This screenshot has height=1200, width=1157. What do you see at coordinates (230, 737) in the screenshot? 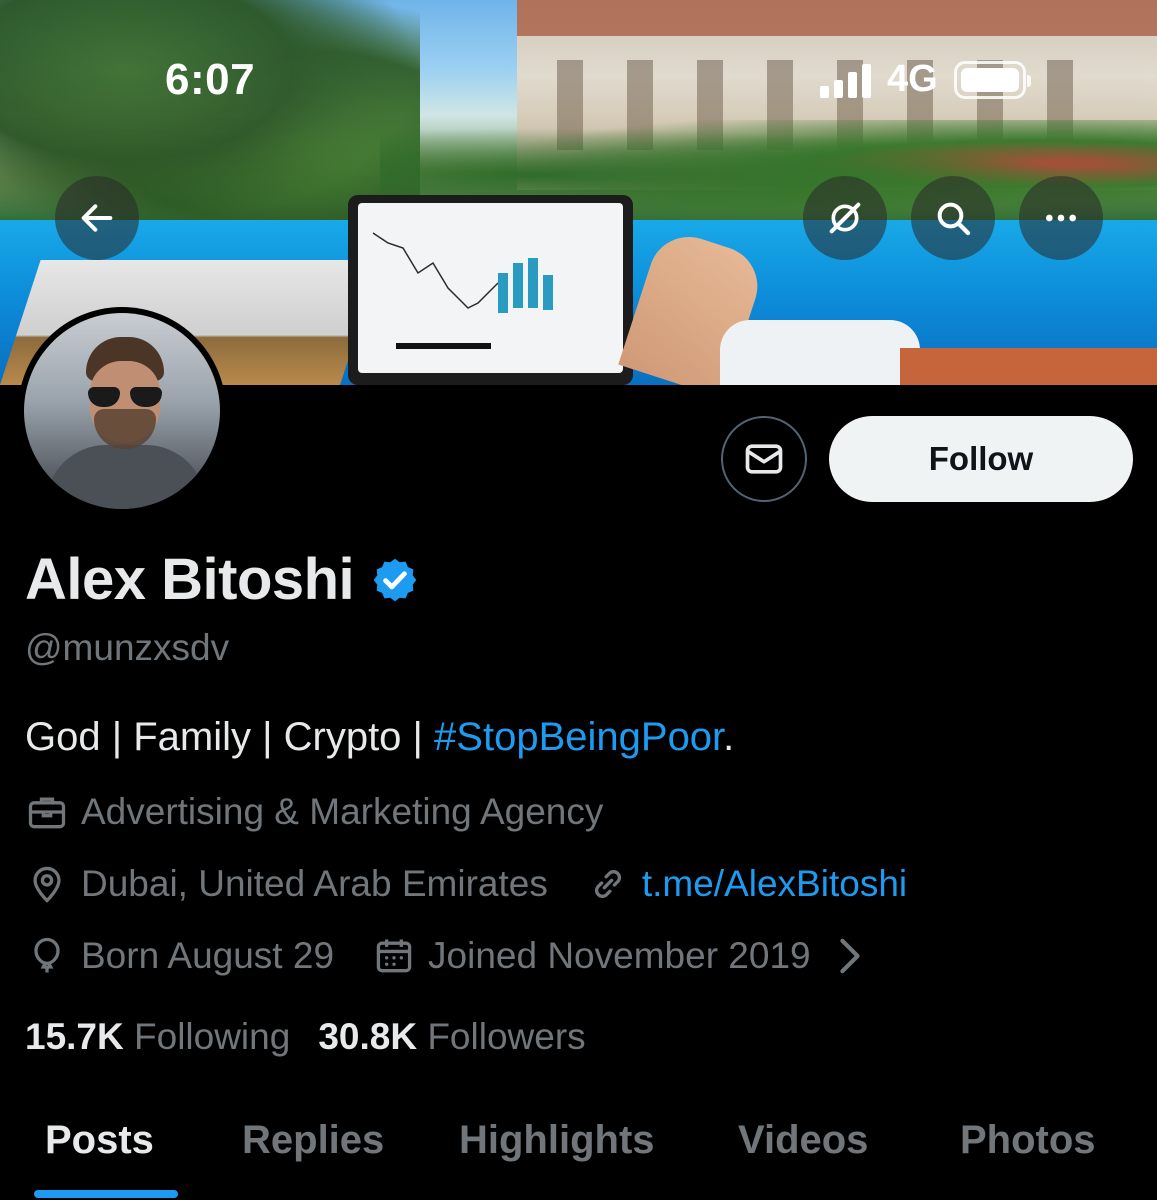
I see `bio-text: God | Family | Crypto |` at bounding box center [230, 737].